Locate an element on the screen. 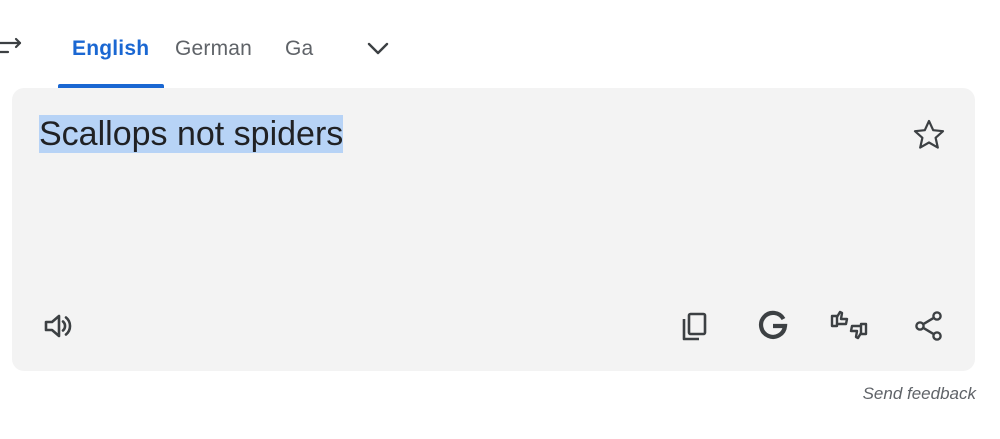 The width and height of the screenshot is (1000, 439). translation-output: Scallops not spiders is located at coordinates (191, 134).